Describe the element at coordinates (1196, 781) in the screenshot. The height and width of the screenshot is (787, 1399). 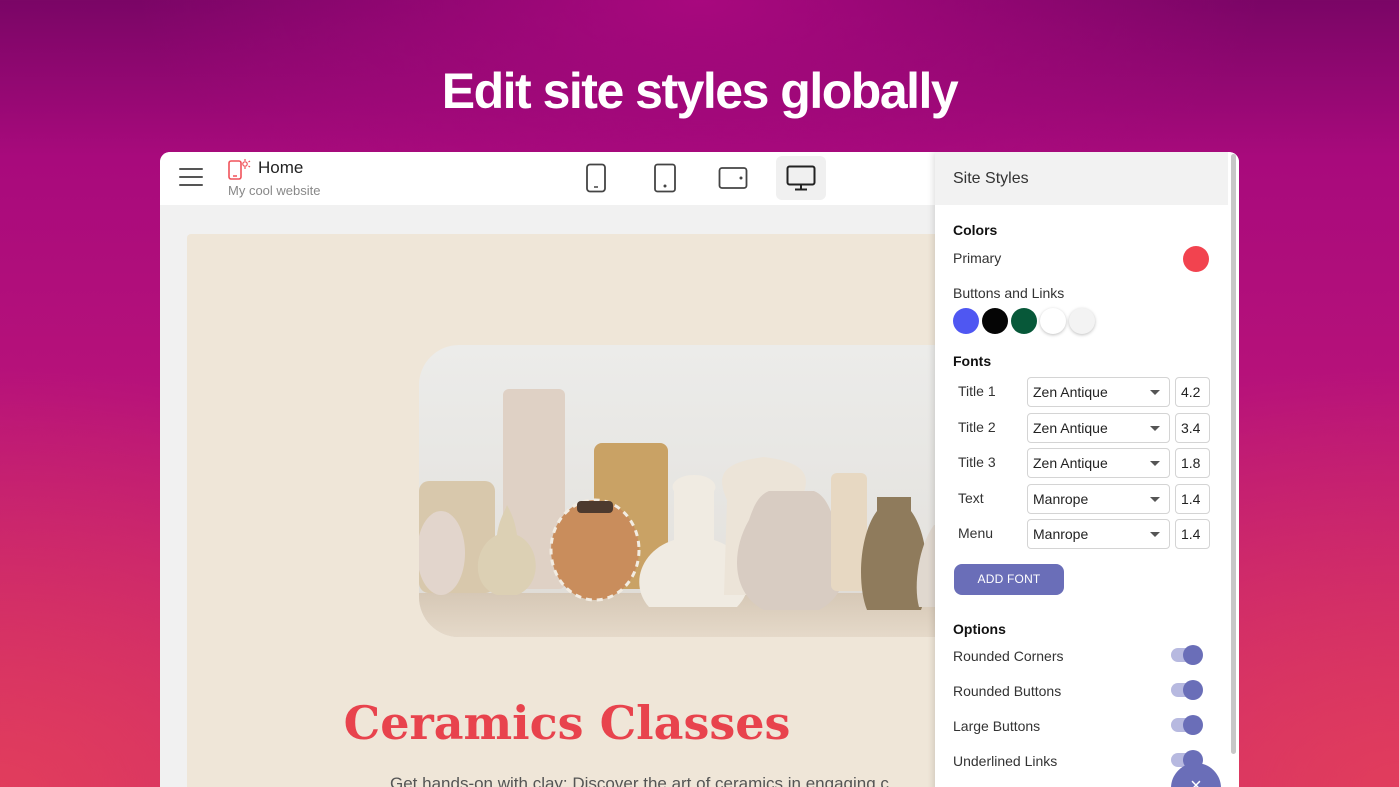
I see `close-icon: ×` at that location.